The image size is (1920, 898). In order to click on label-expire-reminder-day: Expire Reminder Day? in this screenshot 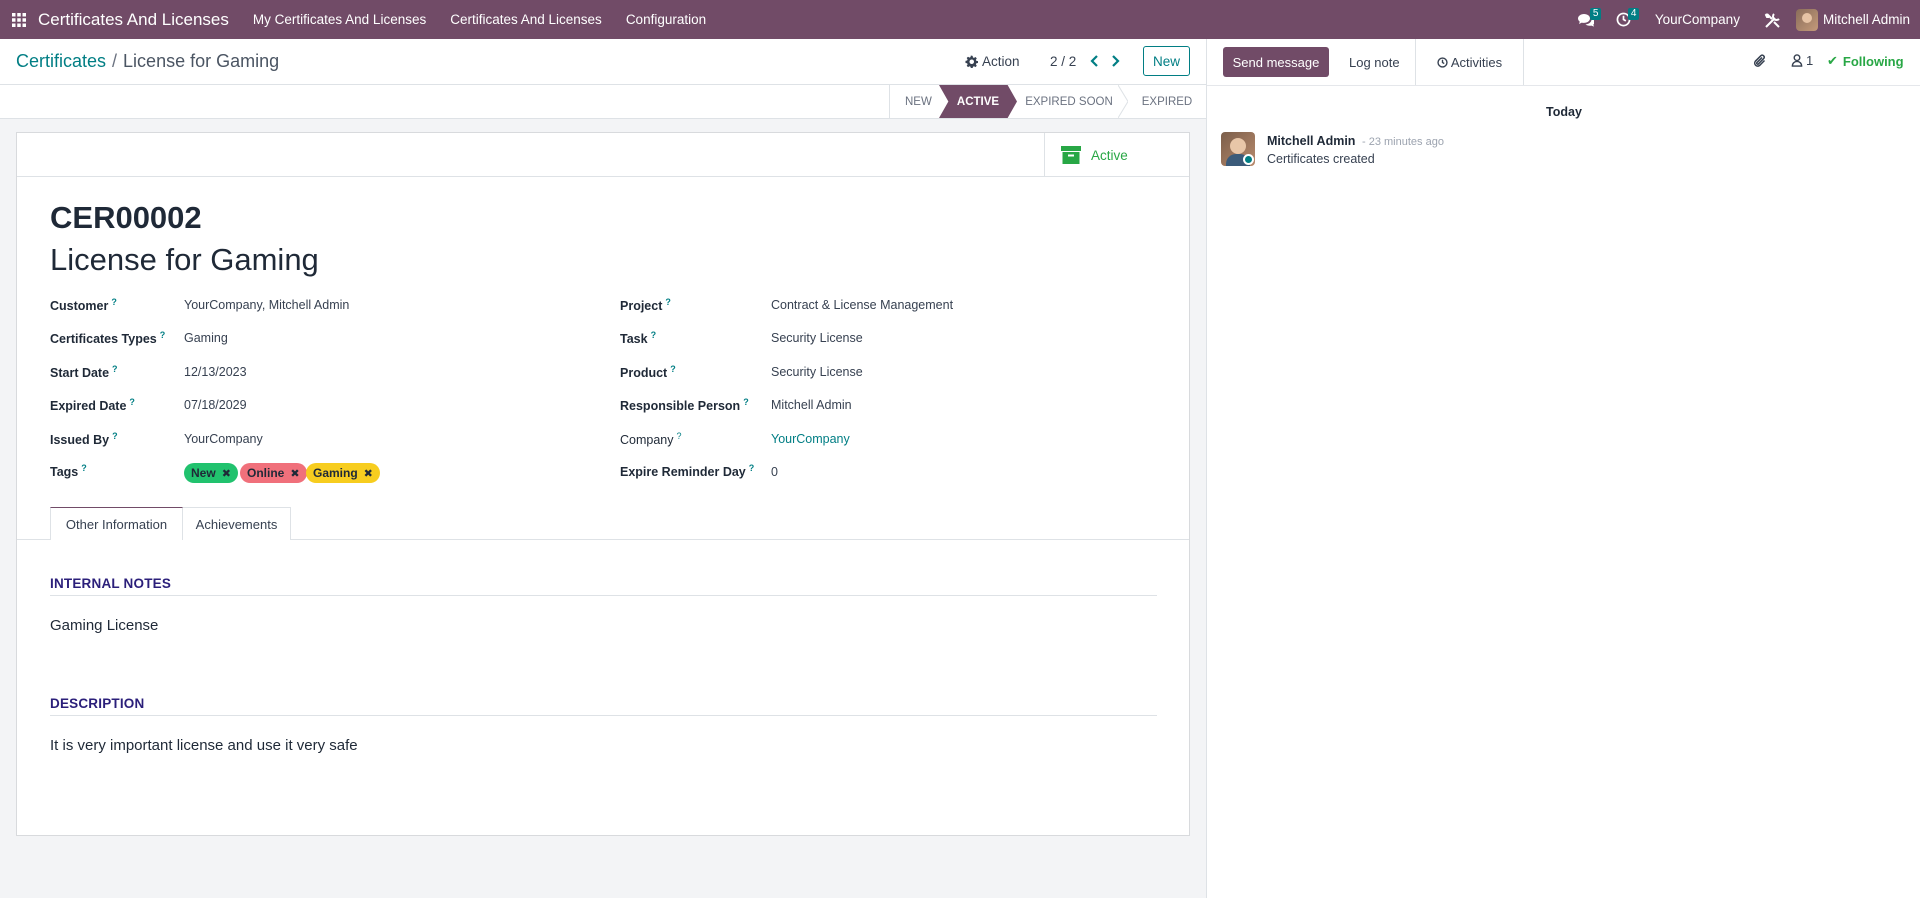, I will do `click(687, 471)`.